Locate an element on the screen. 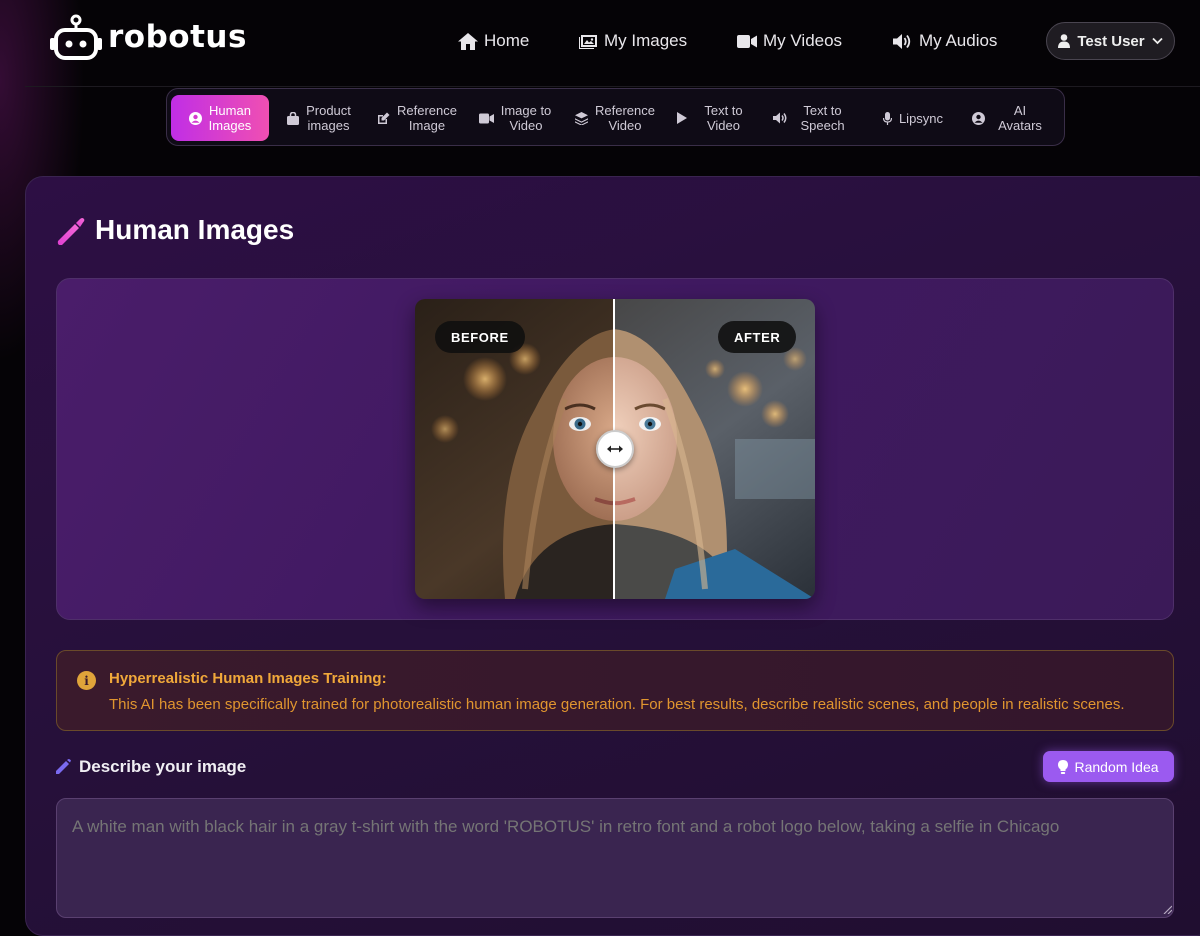 Image resolution: width=1200 pixels, height=936 pixels. user-icon is located at coordinates (1064, 41).